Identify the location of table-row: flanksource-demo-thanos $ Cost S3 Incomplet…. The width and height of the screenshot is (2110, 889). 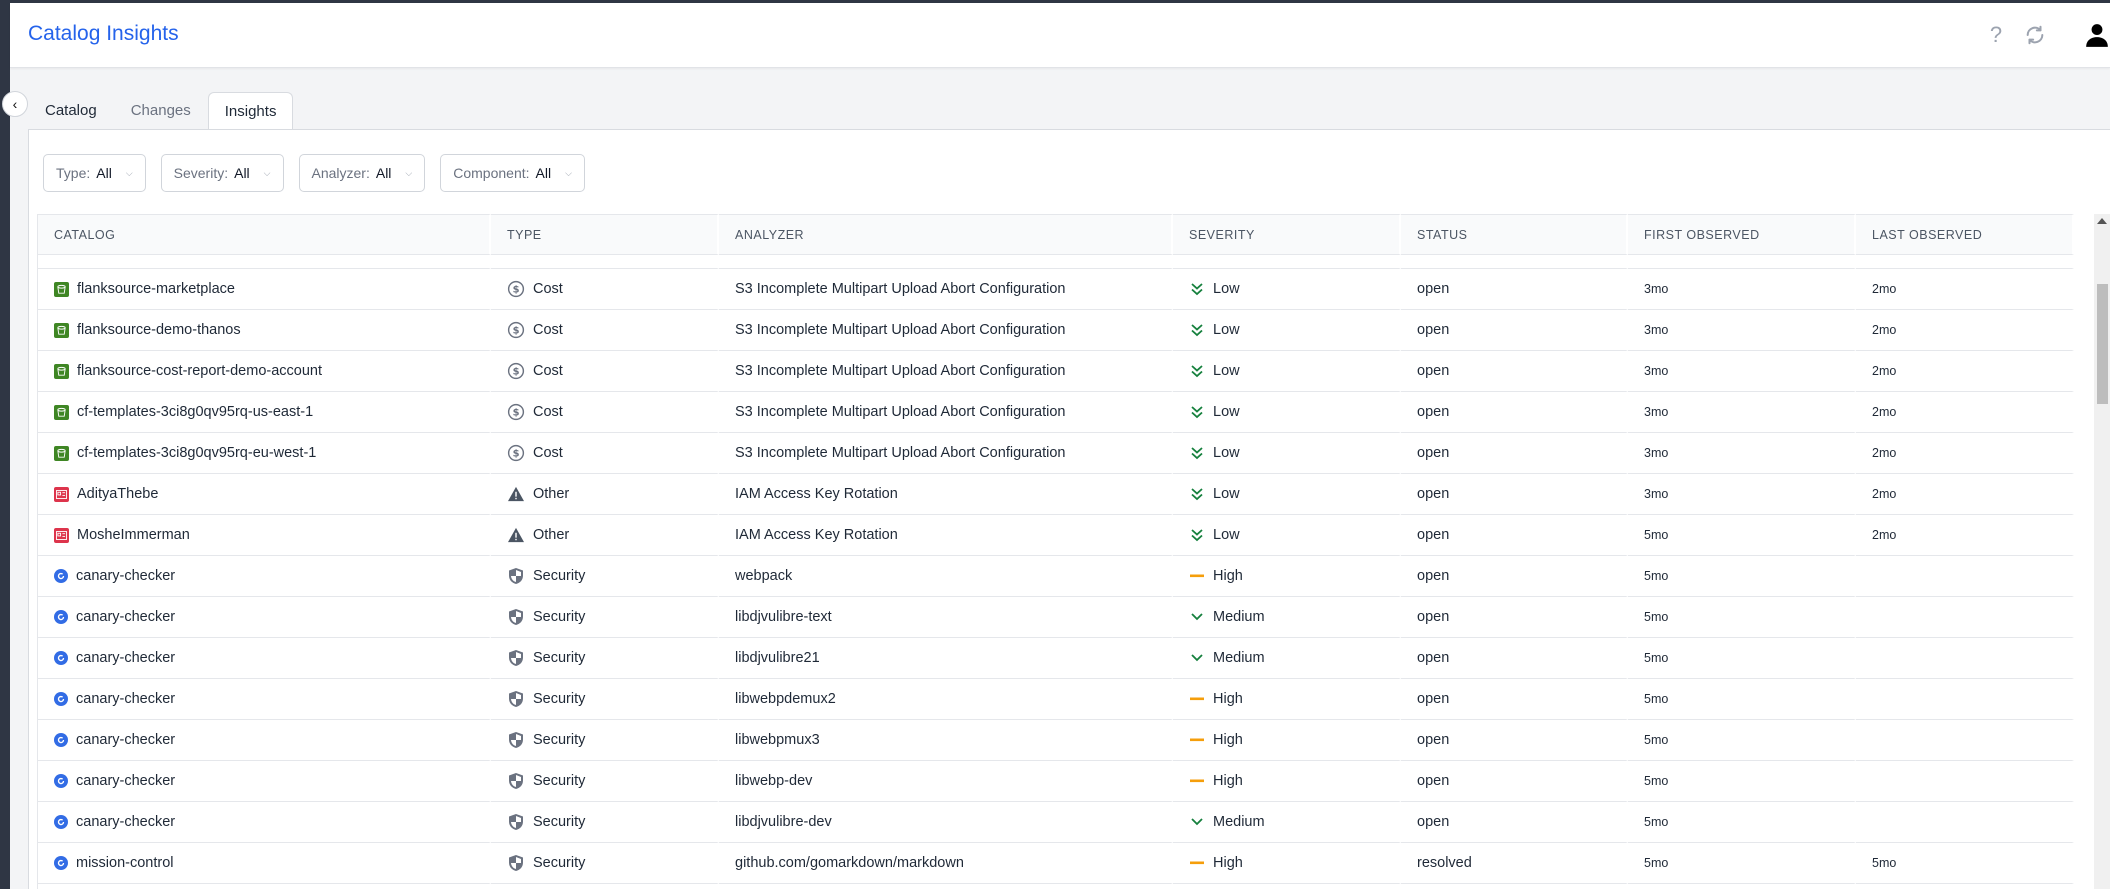
(1056, 330).